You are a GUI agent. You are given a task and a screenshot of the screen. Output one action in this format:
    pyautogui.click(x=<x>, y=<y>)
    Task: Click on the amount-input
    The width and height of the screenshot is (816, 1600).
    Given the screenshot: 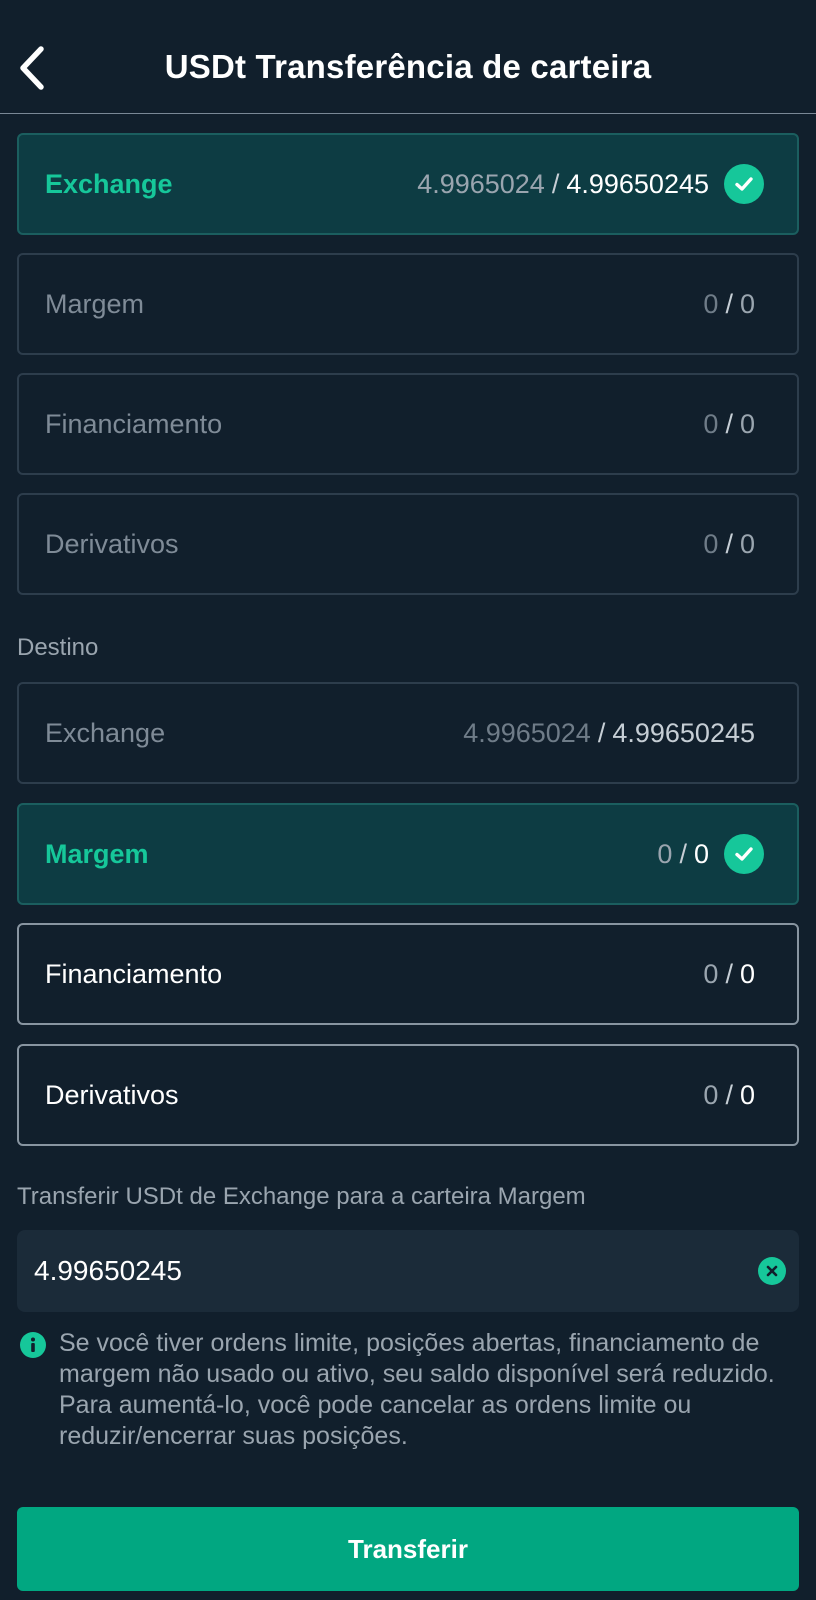 What is the action you would take?
    pyautogui.click(x=374, y=1271)
    